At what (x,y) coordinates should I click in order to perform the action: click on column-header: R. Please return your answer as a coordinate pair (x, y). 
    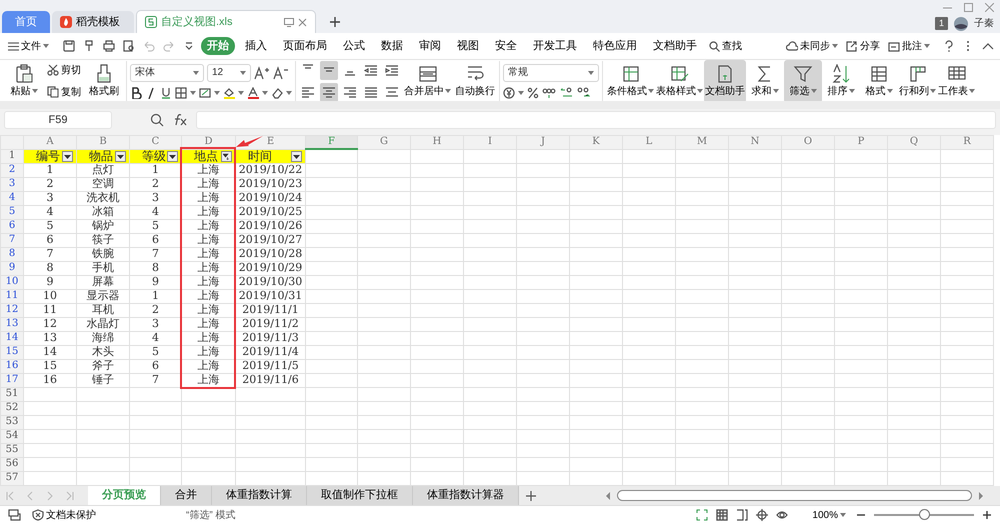
    Looking at the image, I should click on (967, 142).